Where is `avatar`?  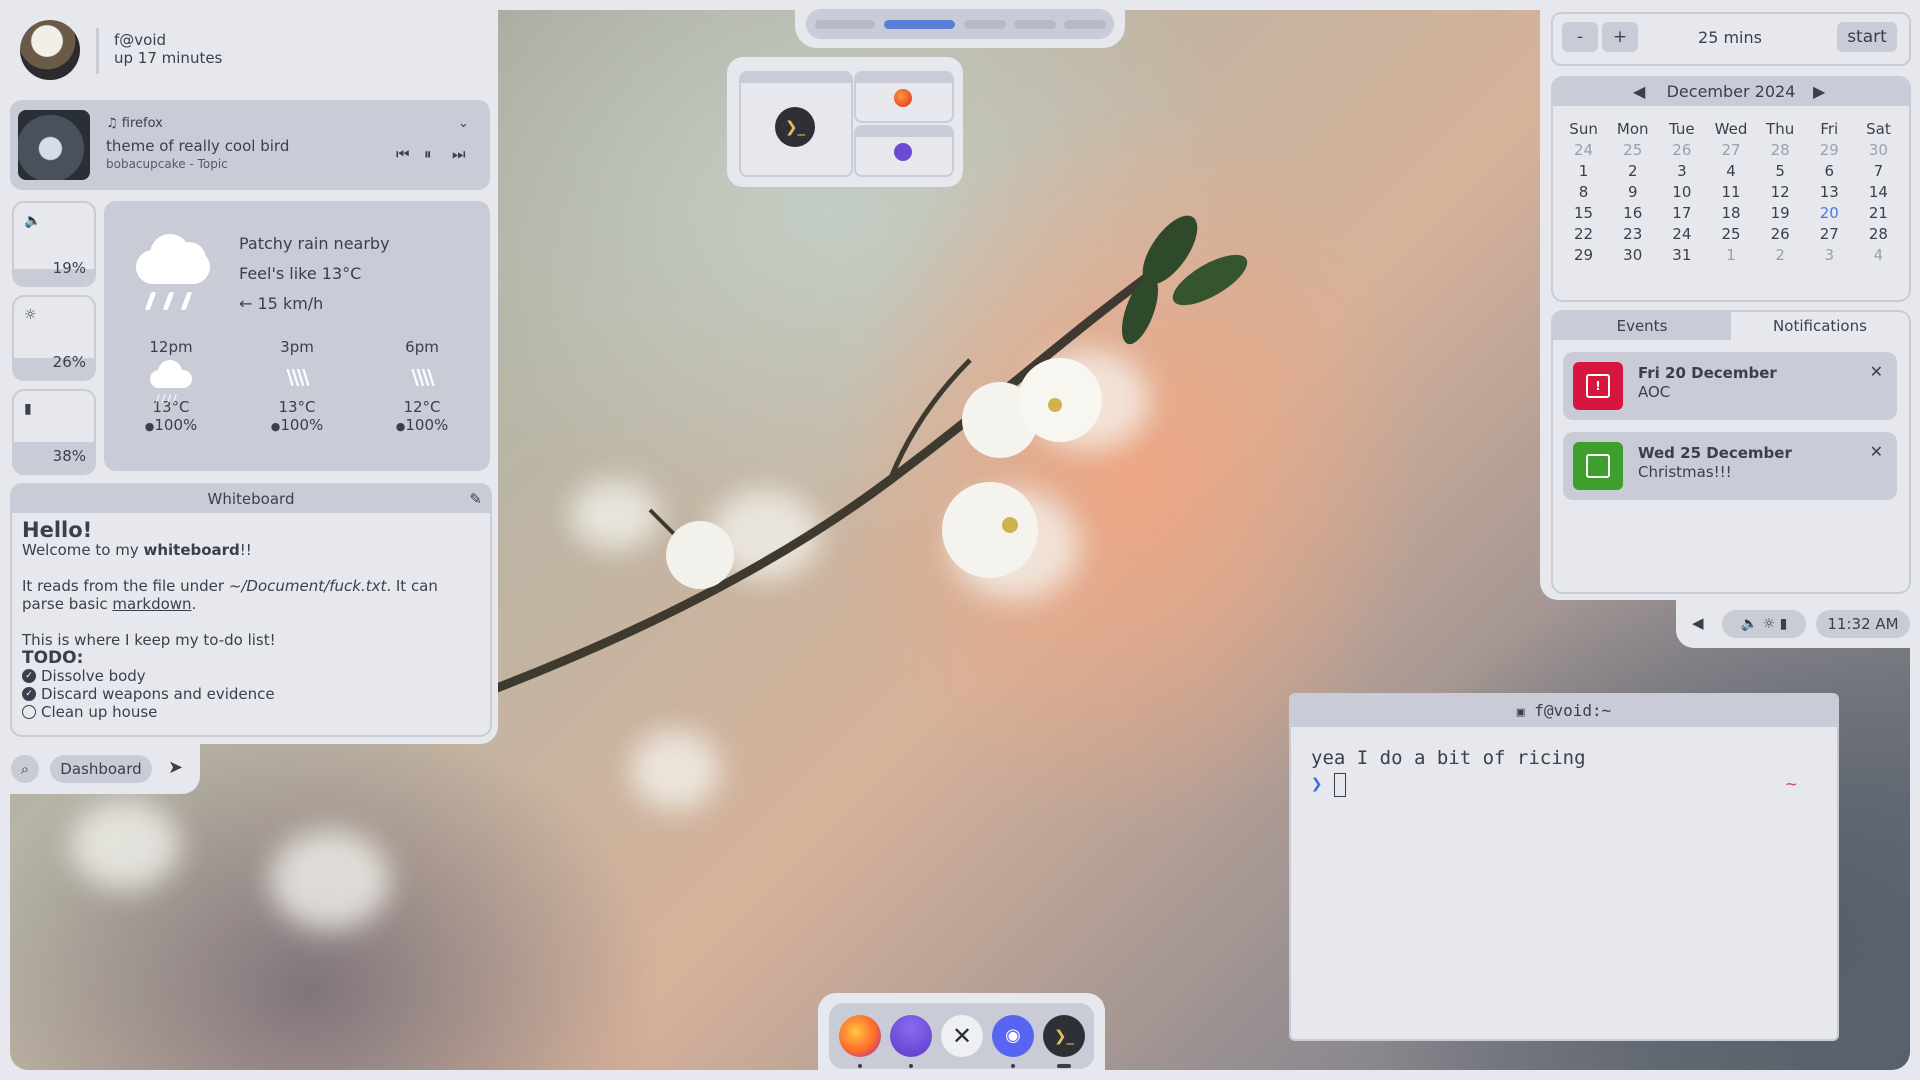
avatar is located at coordinates (50, 50).